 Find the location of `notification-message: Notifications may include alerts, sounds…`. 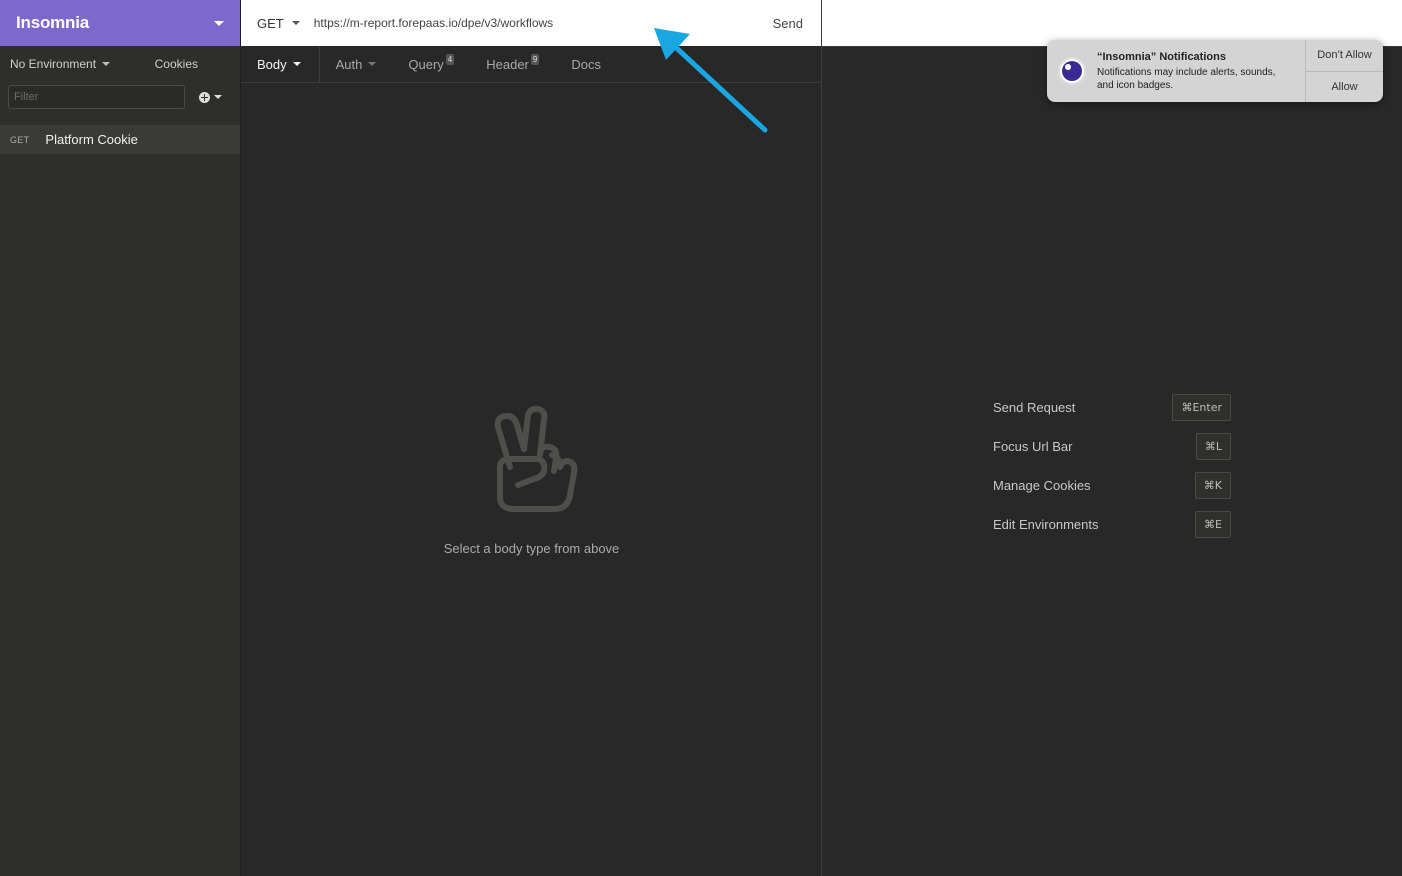

notification-message: Notifications may include alerts, sounds… is located at coordinates (1186, 78).